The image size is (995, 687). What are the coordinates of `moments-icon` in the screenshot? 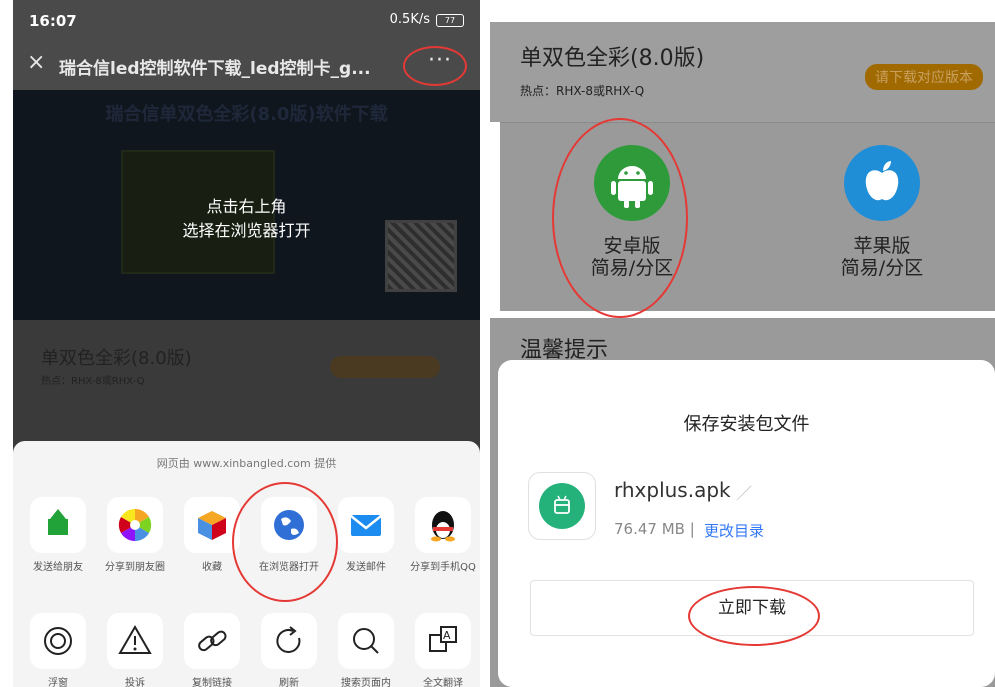 It's located at (135, 525).